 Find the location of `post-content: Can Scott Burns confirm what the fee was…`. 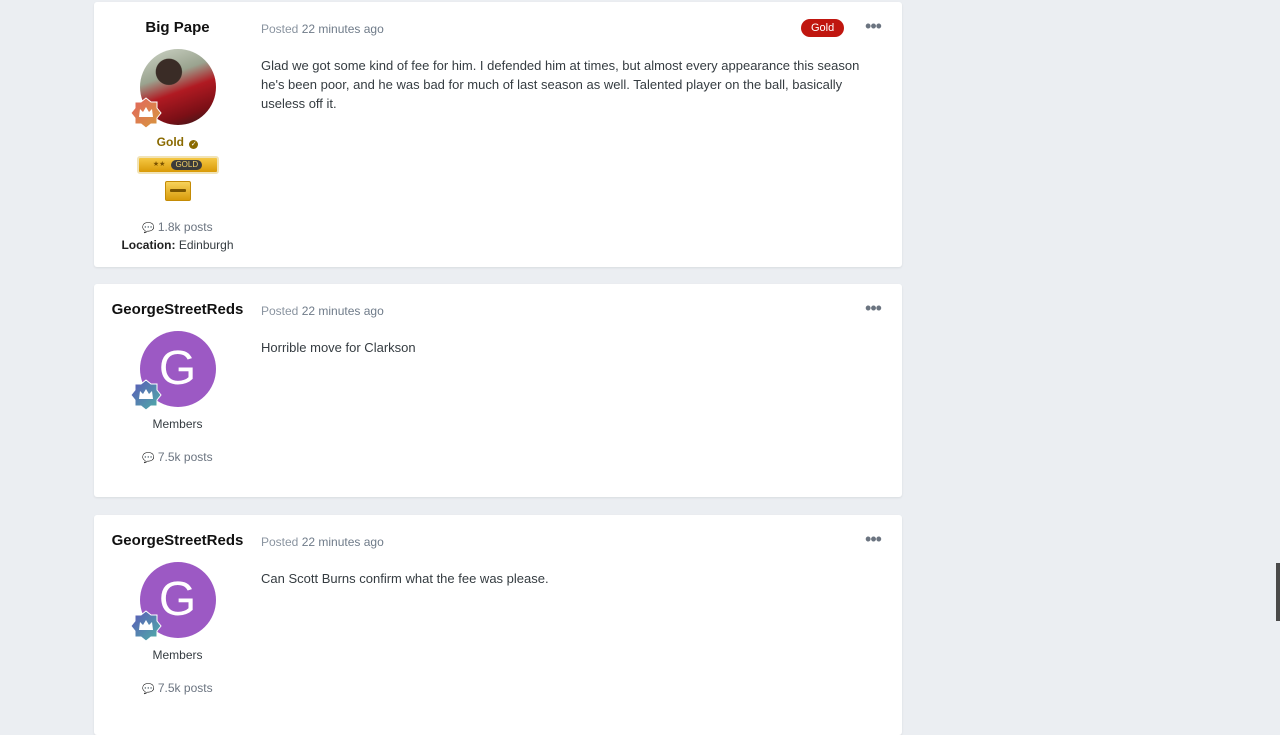

post-content: Can Scott Burns confirm what the fee was… is located at coordinates (405, 578).